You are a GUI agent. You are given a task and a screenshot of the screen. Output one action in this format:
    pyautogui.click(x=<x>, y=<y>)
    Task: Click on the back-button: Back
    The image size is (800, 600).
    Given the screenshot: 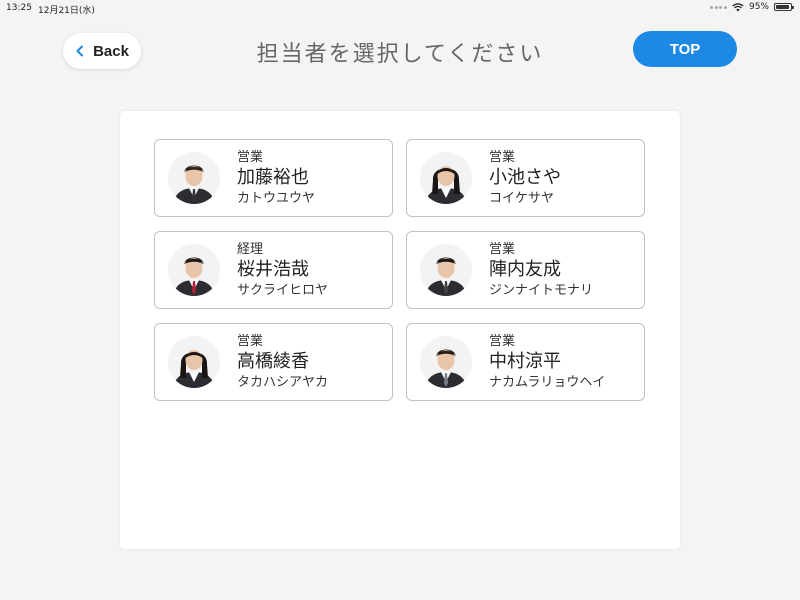 What is the action you would take?
    pyautogui.click(x=102, y=51)
    